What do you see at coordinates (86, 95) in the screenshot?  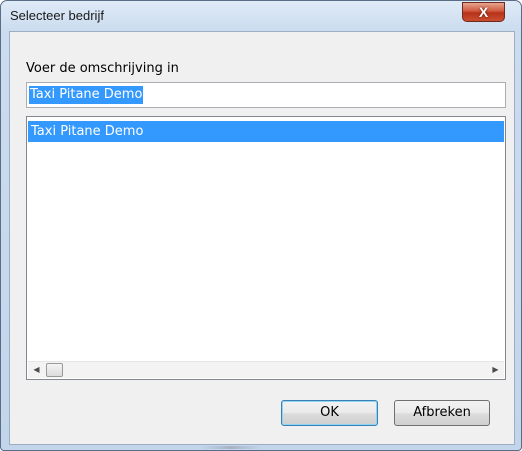 I see `description-input-value: Taxi Pitane Demo` at bounding box center [86, 95].